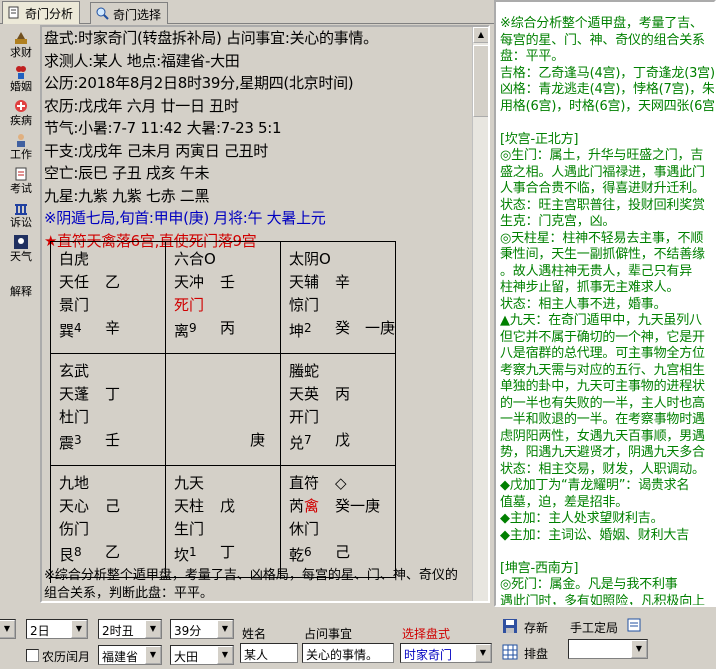 The image size is (716, 669). I want to click on analysis-line: 用格(6宫)，时格(6宫)，天网四张(6宫), so click(608, 106).